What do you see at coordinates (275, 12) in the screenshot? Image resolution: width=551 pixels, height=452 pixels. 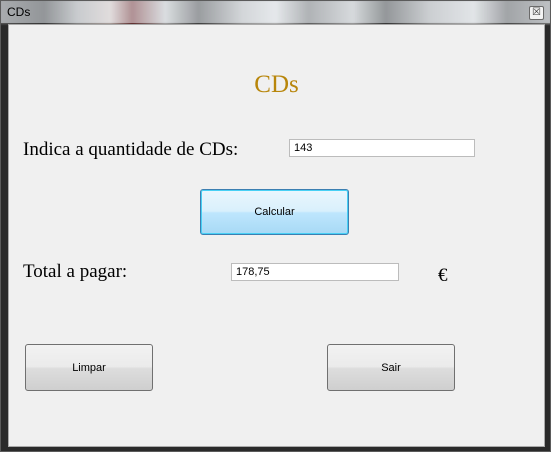 I see `title-bar: CDs ☒` at bounding box center [275, 12].